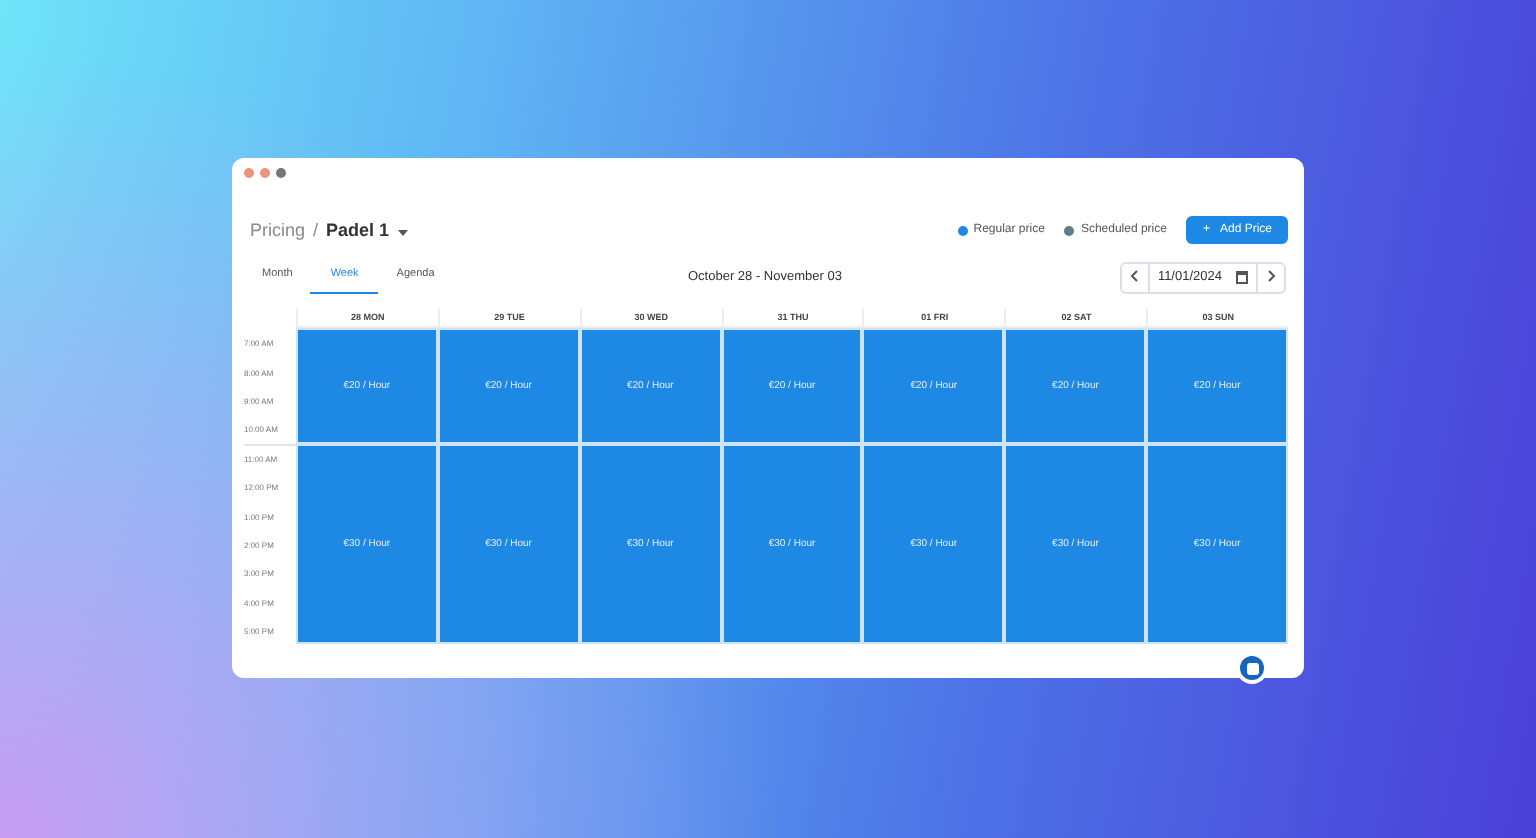 Image resolution: width=1536 pixels, height=838 pixels. I want to click on chevron-right-icon, so click(1271, 275).